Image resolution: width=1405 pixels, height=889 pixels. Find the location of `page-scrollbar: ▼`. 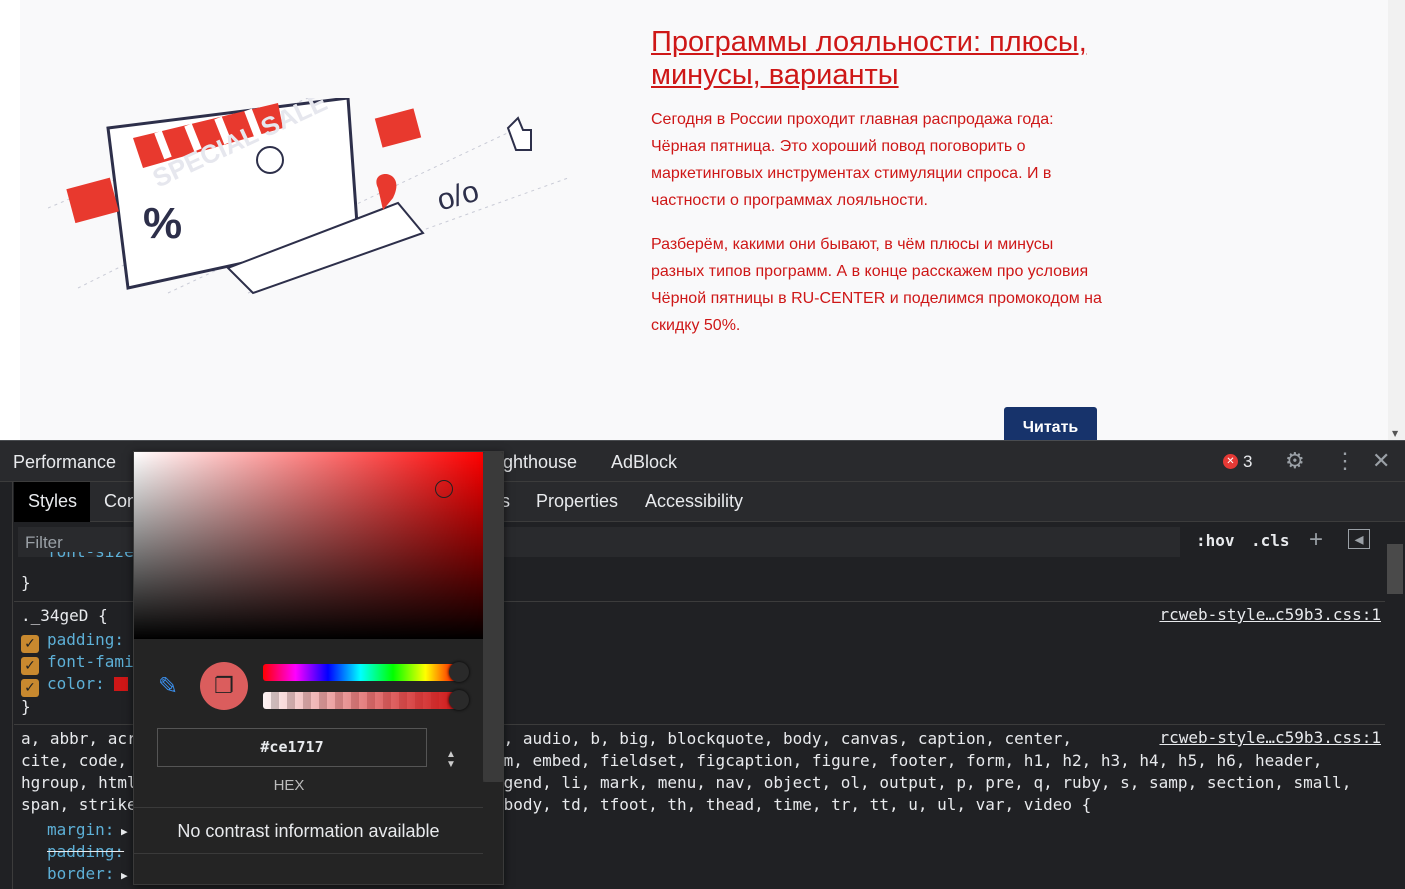

page-scrollbar: ▼ is located at coordinates (1396, 220).